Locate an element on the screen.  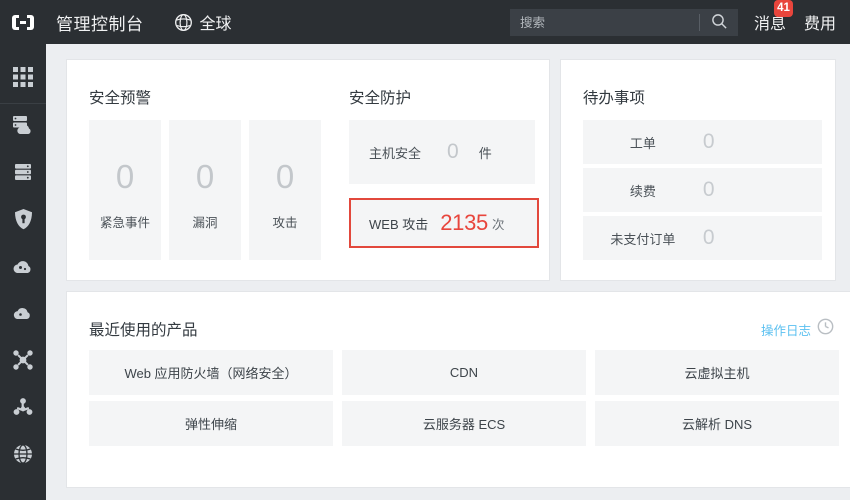
shield-icon is located at coordinates (23, 221).